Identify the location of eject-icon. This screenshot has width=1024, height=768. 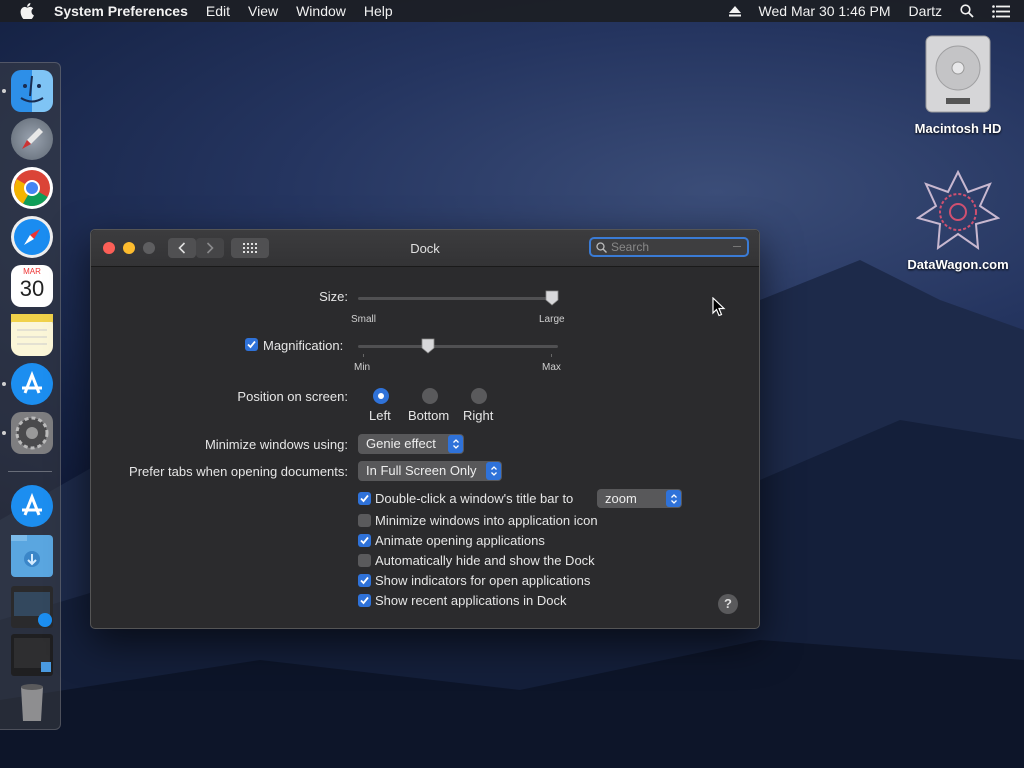
(734, 11).